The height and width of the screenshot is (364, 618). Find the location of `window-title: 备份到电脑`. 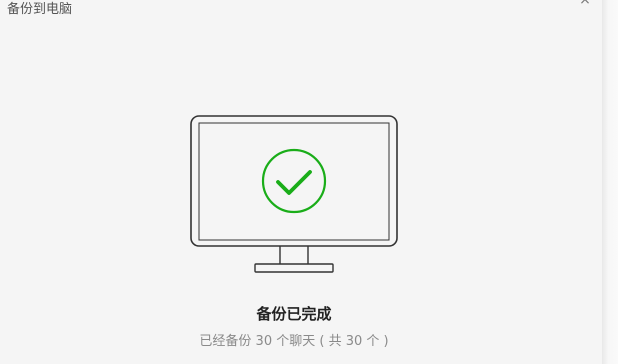

window-title: 备份到电脑 is located at coordinates (40, 9).